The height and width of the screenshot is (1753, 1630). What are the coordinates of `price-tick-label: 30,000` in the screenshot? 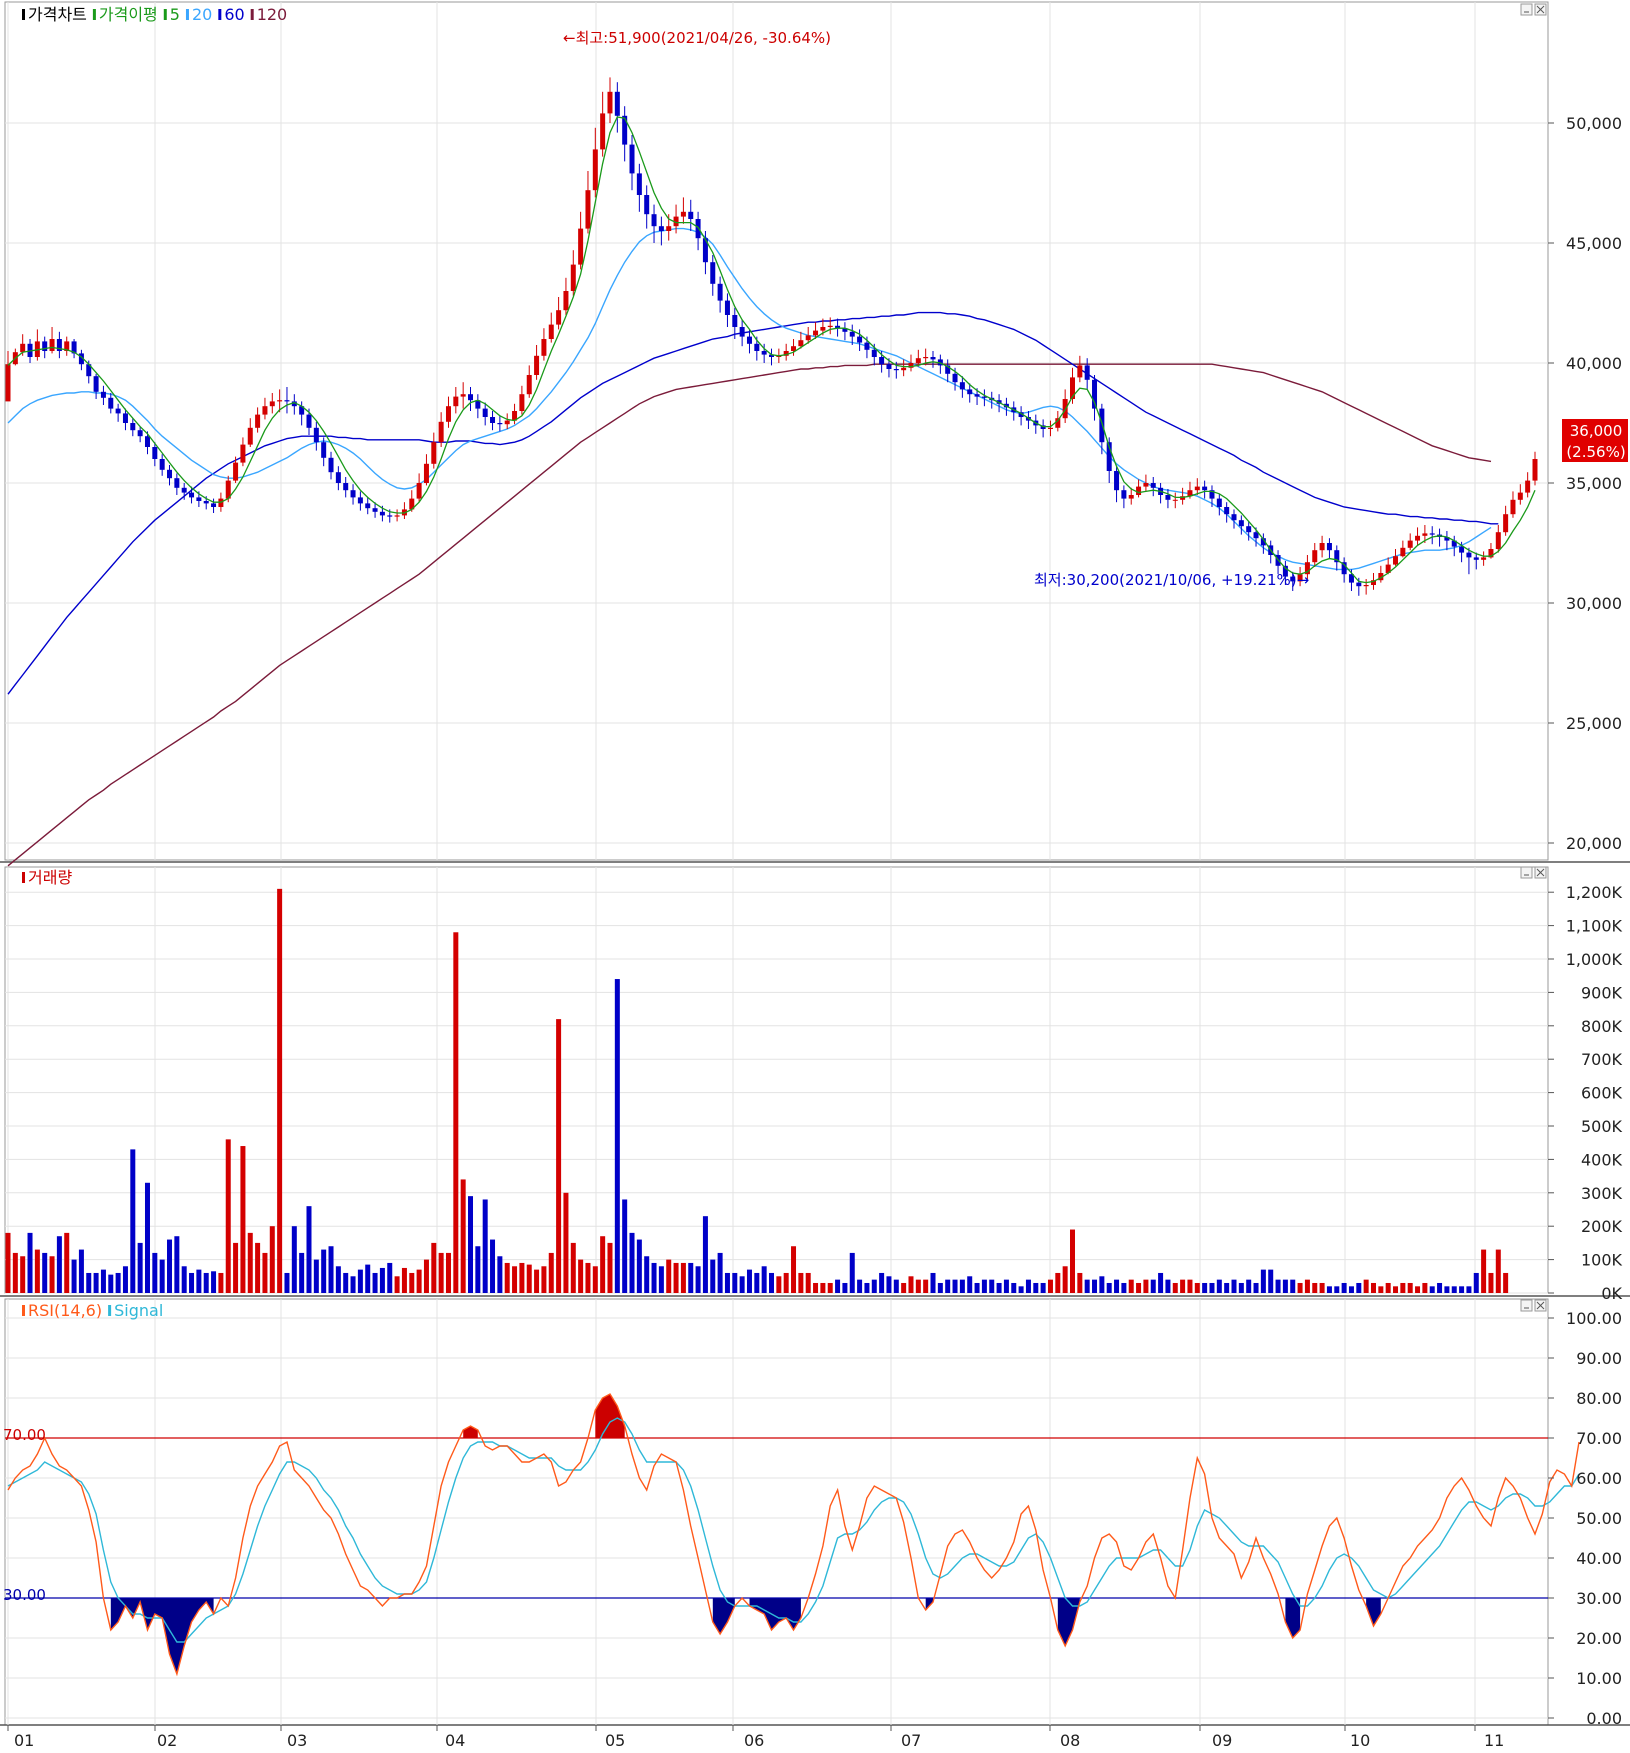 It's located at (1594, 603).